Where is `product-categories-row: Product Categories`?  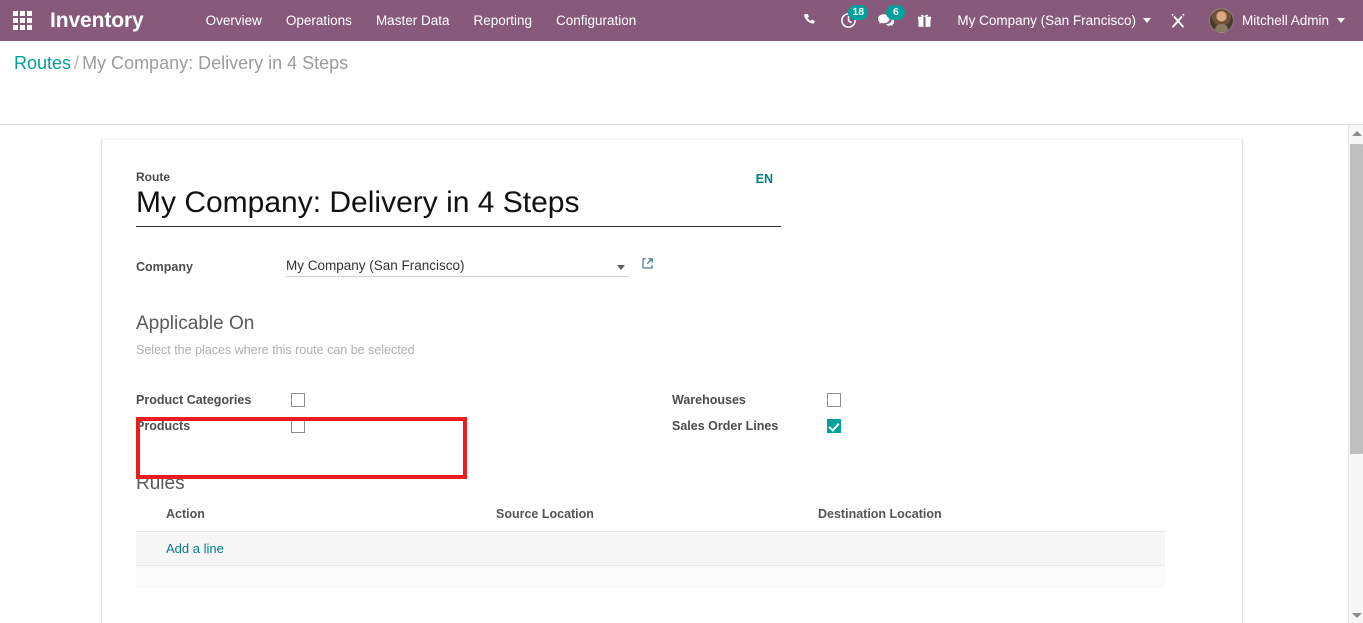
product-categories-row: Product Categories is located at coordinates (404, 400).